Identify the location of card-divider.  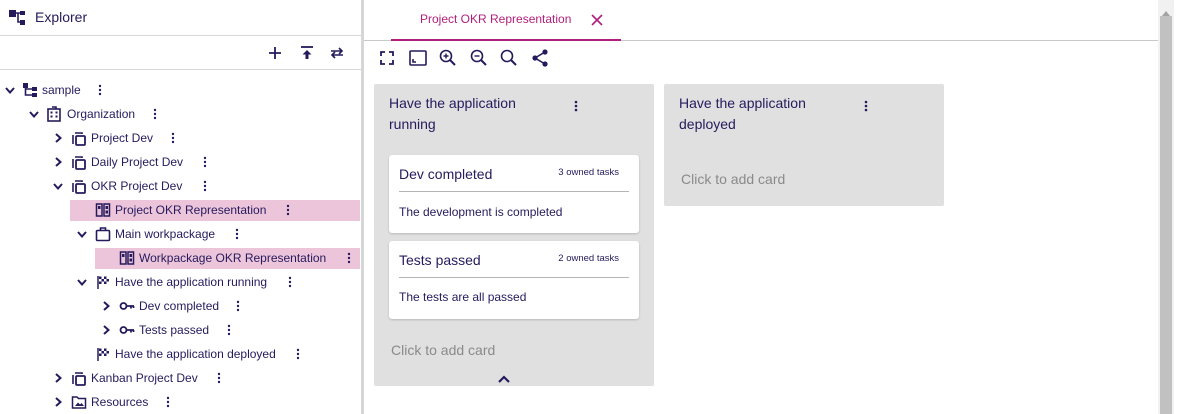
(514, 277).